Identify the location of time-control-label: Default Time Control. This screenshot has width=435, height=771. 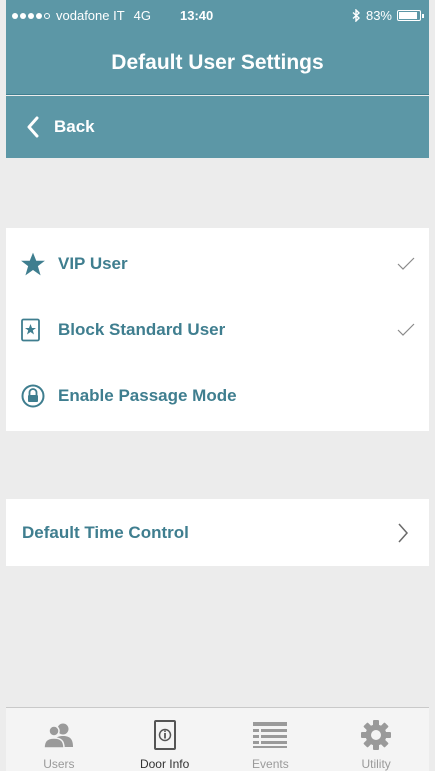
(105, 532).